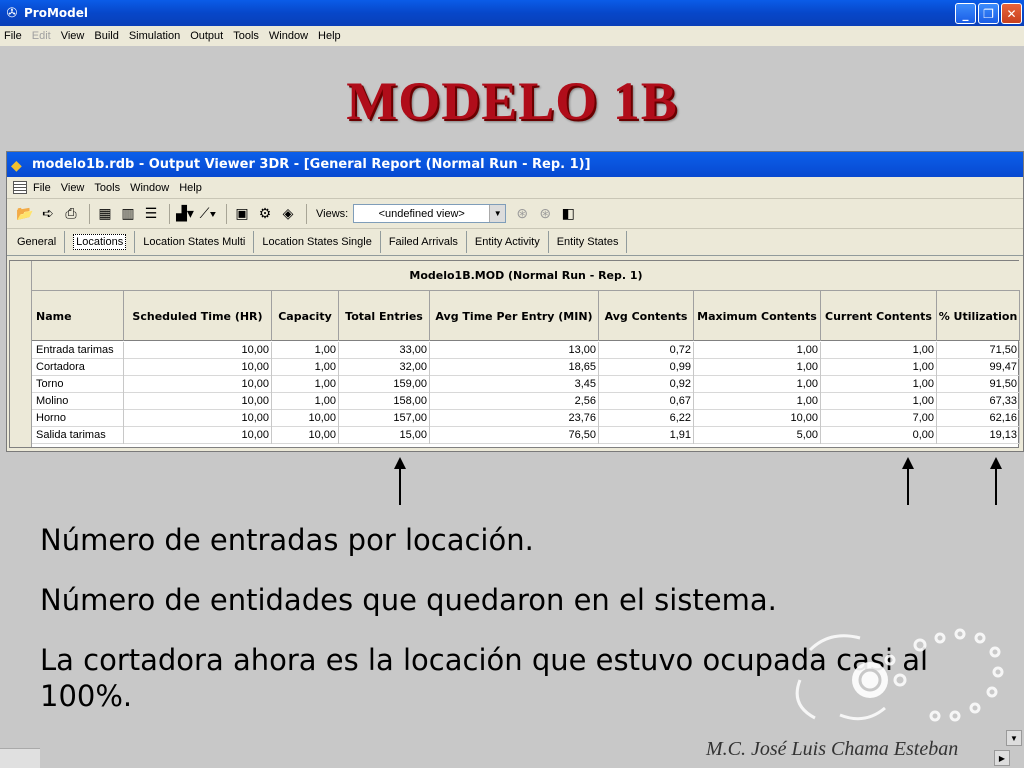 This screenshot has height=768, width=1024. I want to click on view-up-icon: ⊛, so click(545, 214).